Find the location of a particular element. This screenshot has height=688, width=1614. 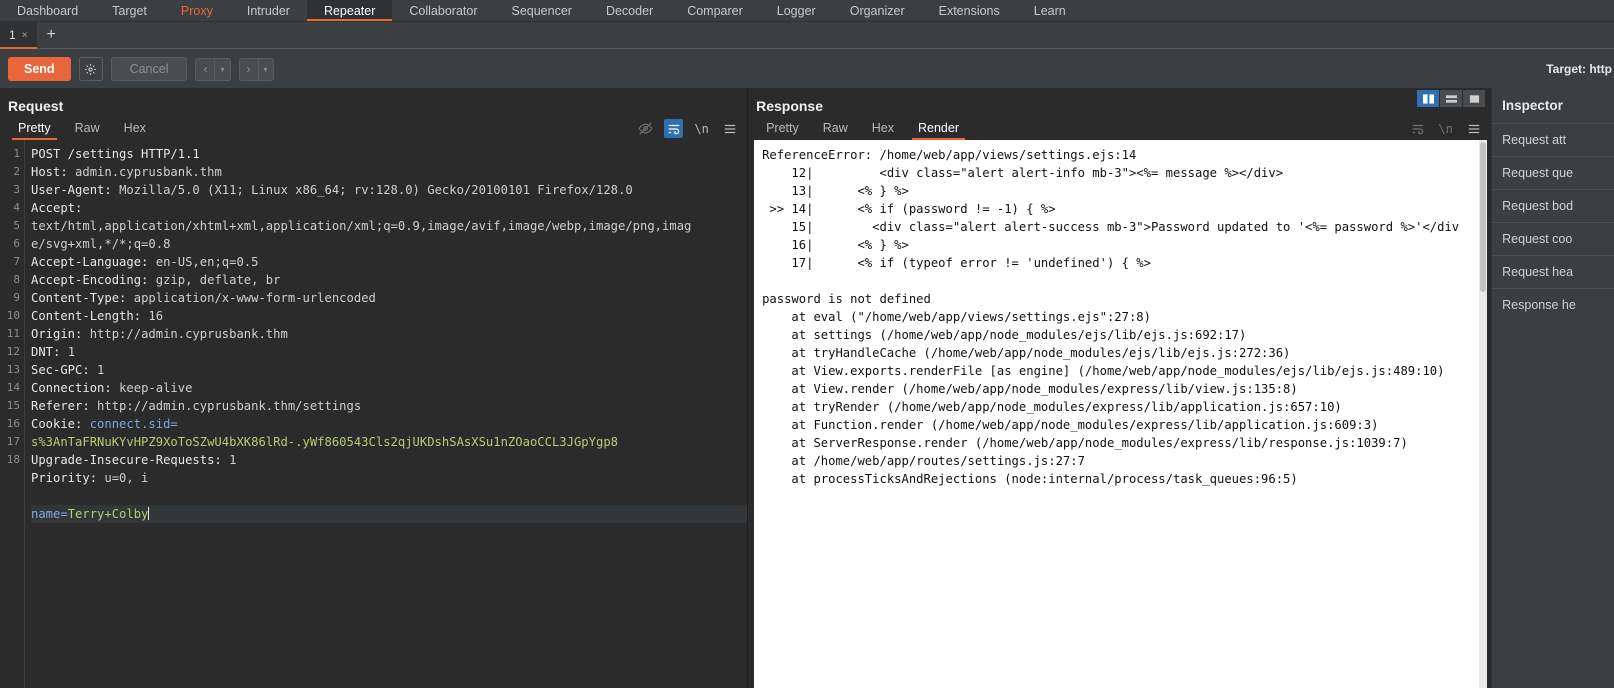

response-tab-hex: Hex is located at coordinates (883, 128).